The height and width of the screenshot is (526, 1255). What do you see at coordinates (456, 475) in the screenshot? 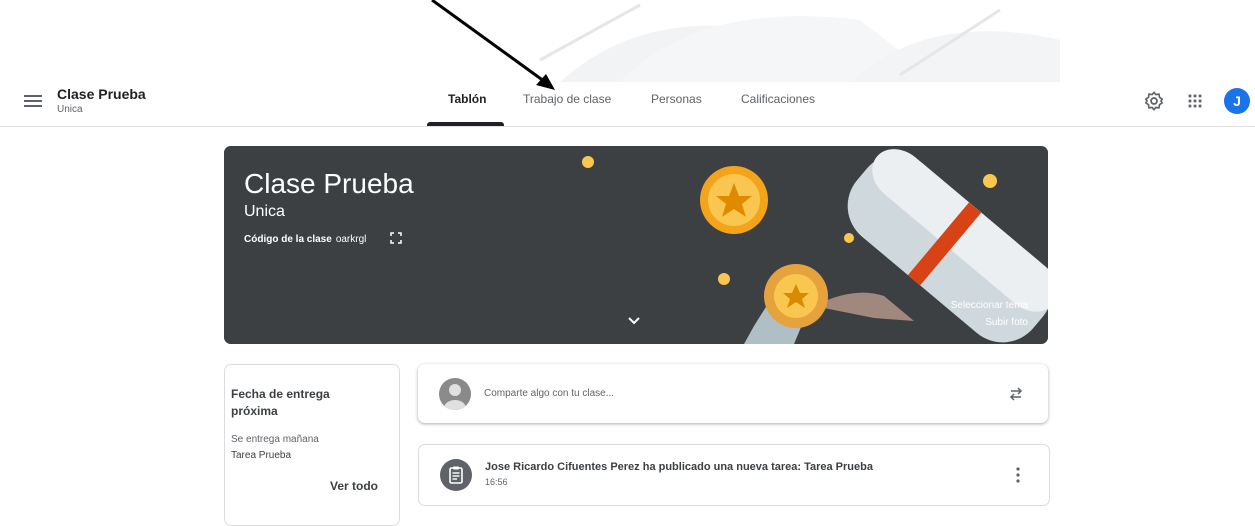
I see `assignment-icon` at bounding box center [456, 475].